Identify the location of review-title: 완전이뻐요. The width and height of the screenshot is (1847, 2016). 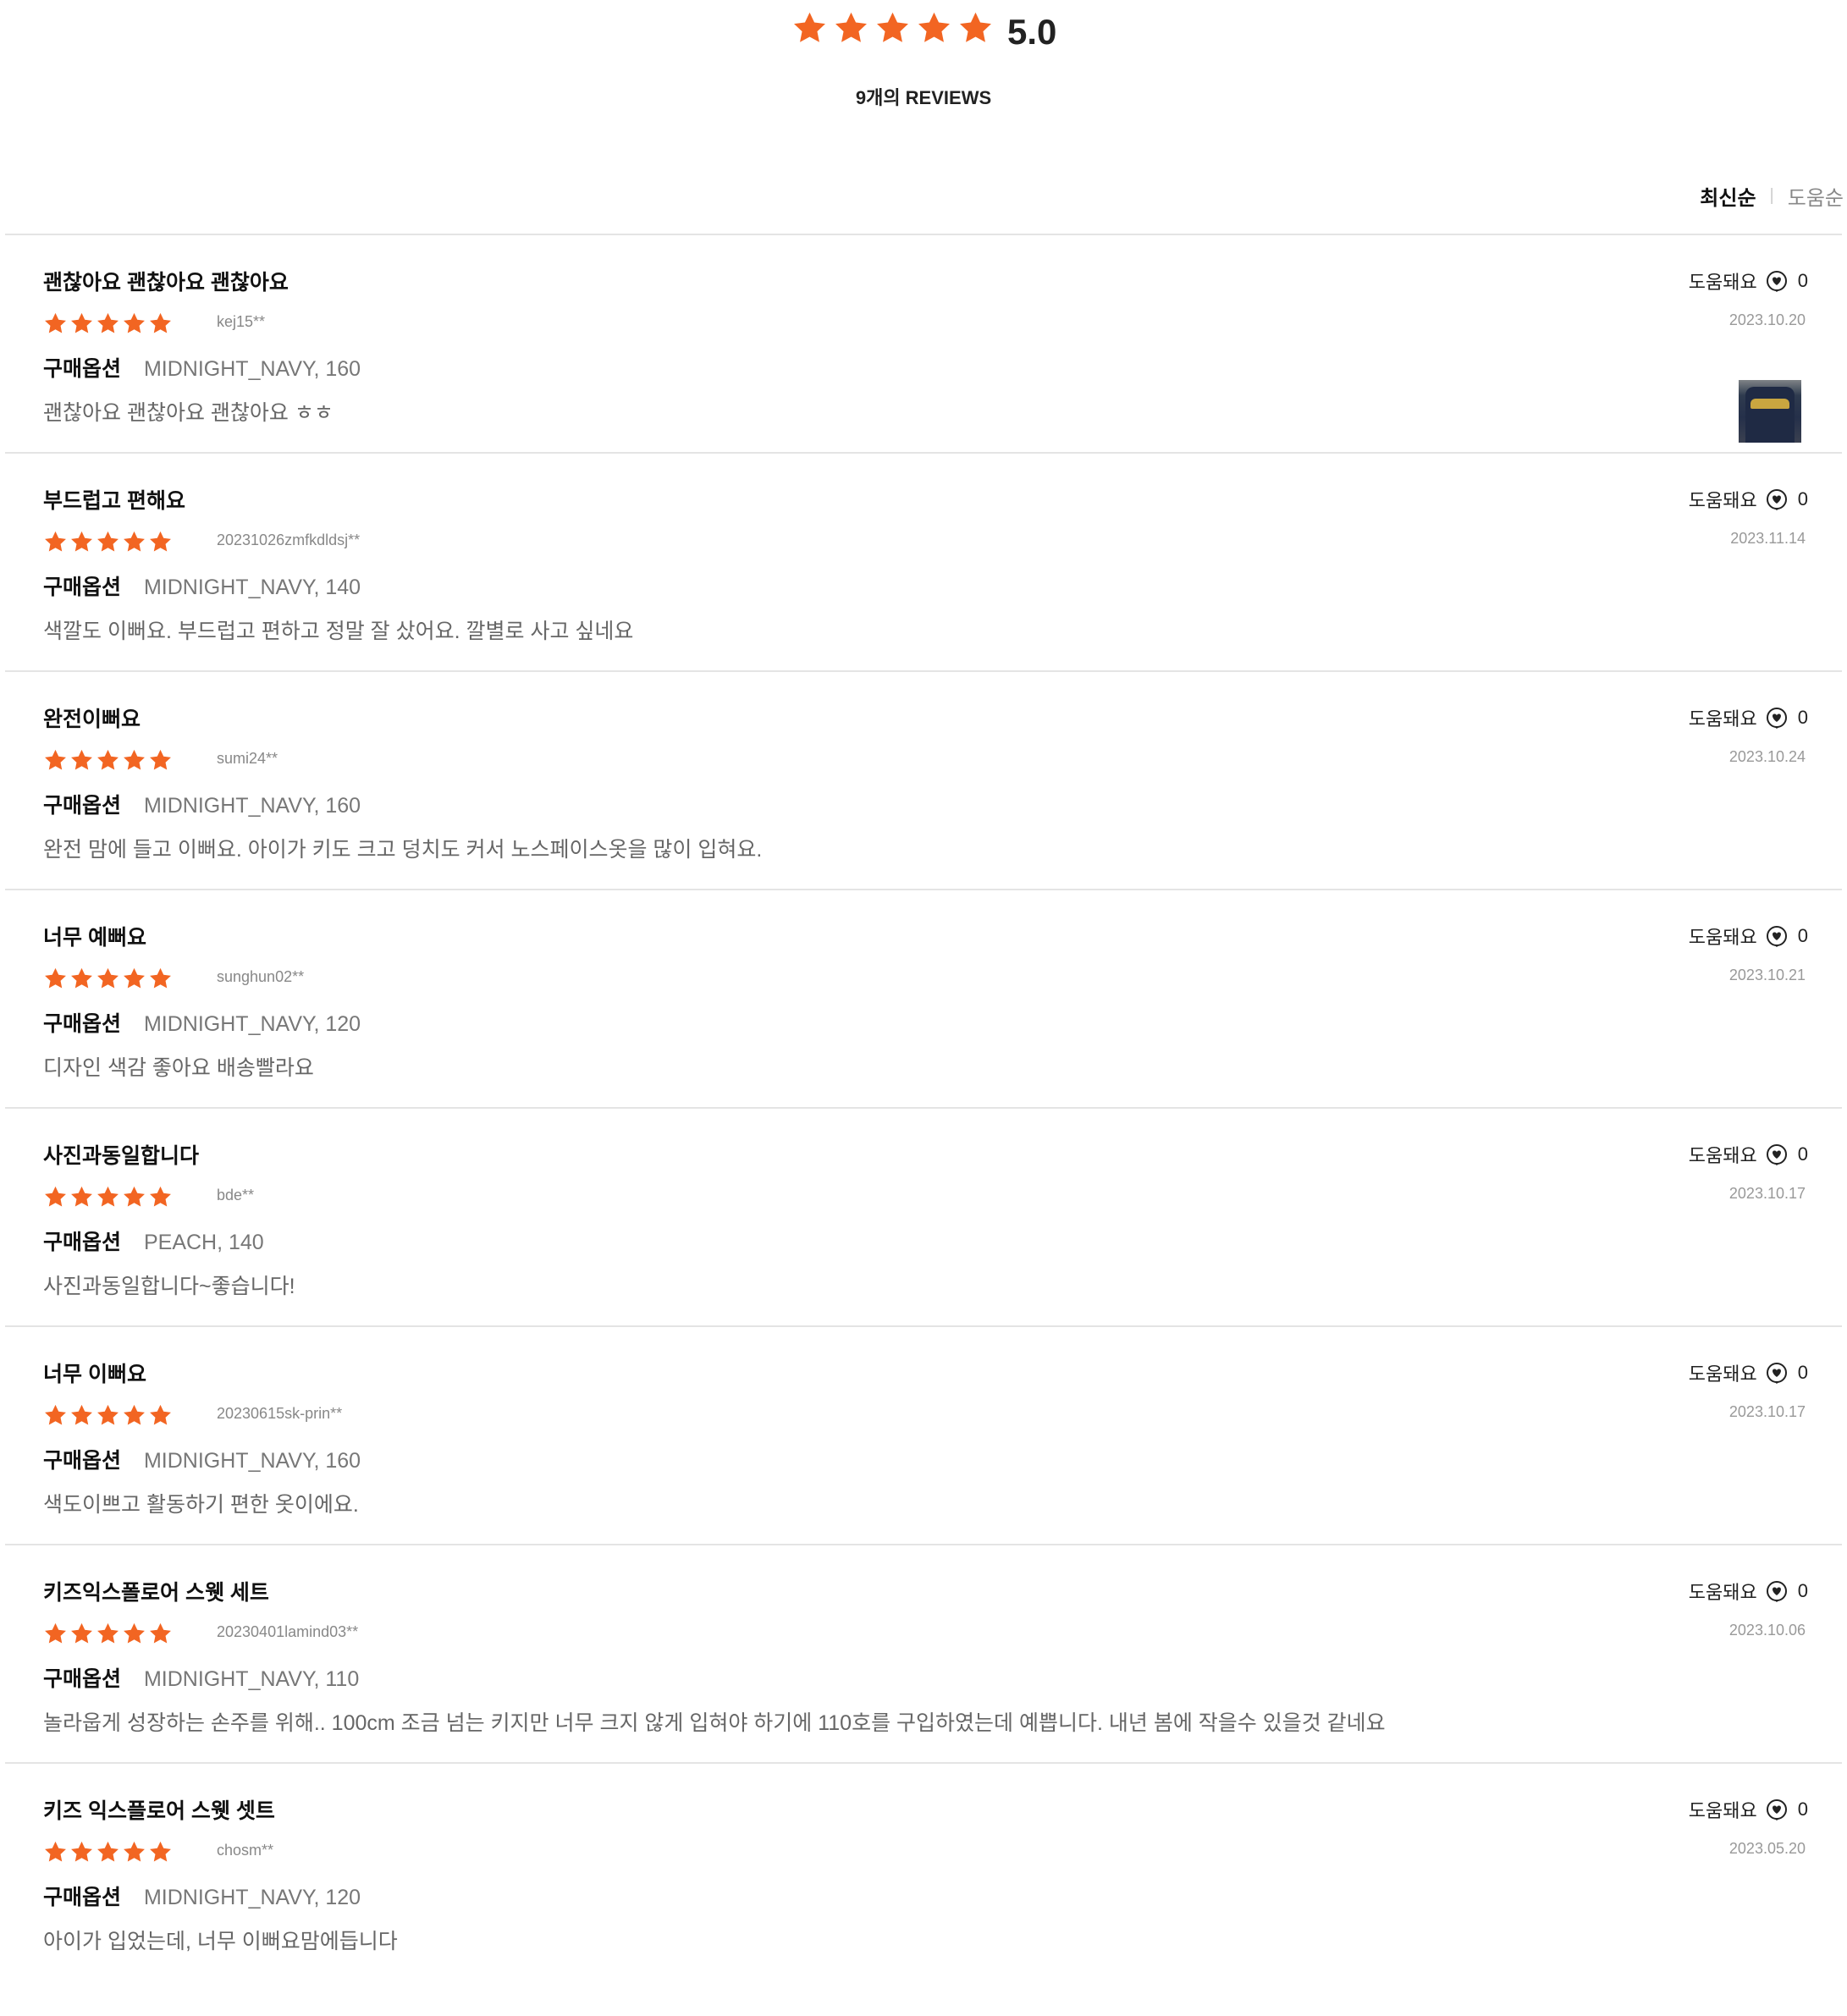
(92, 719).